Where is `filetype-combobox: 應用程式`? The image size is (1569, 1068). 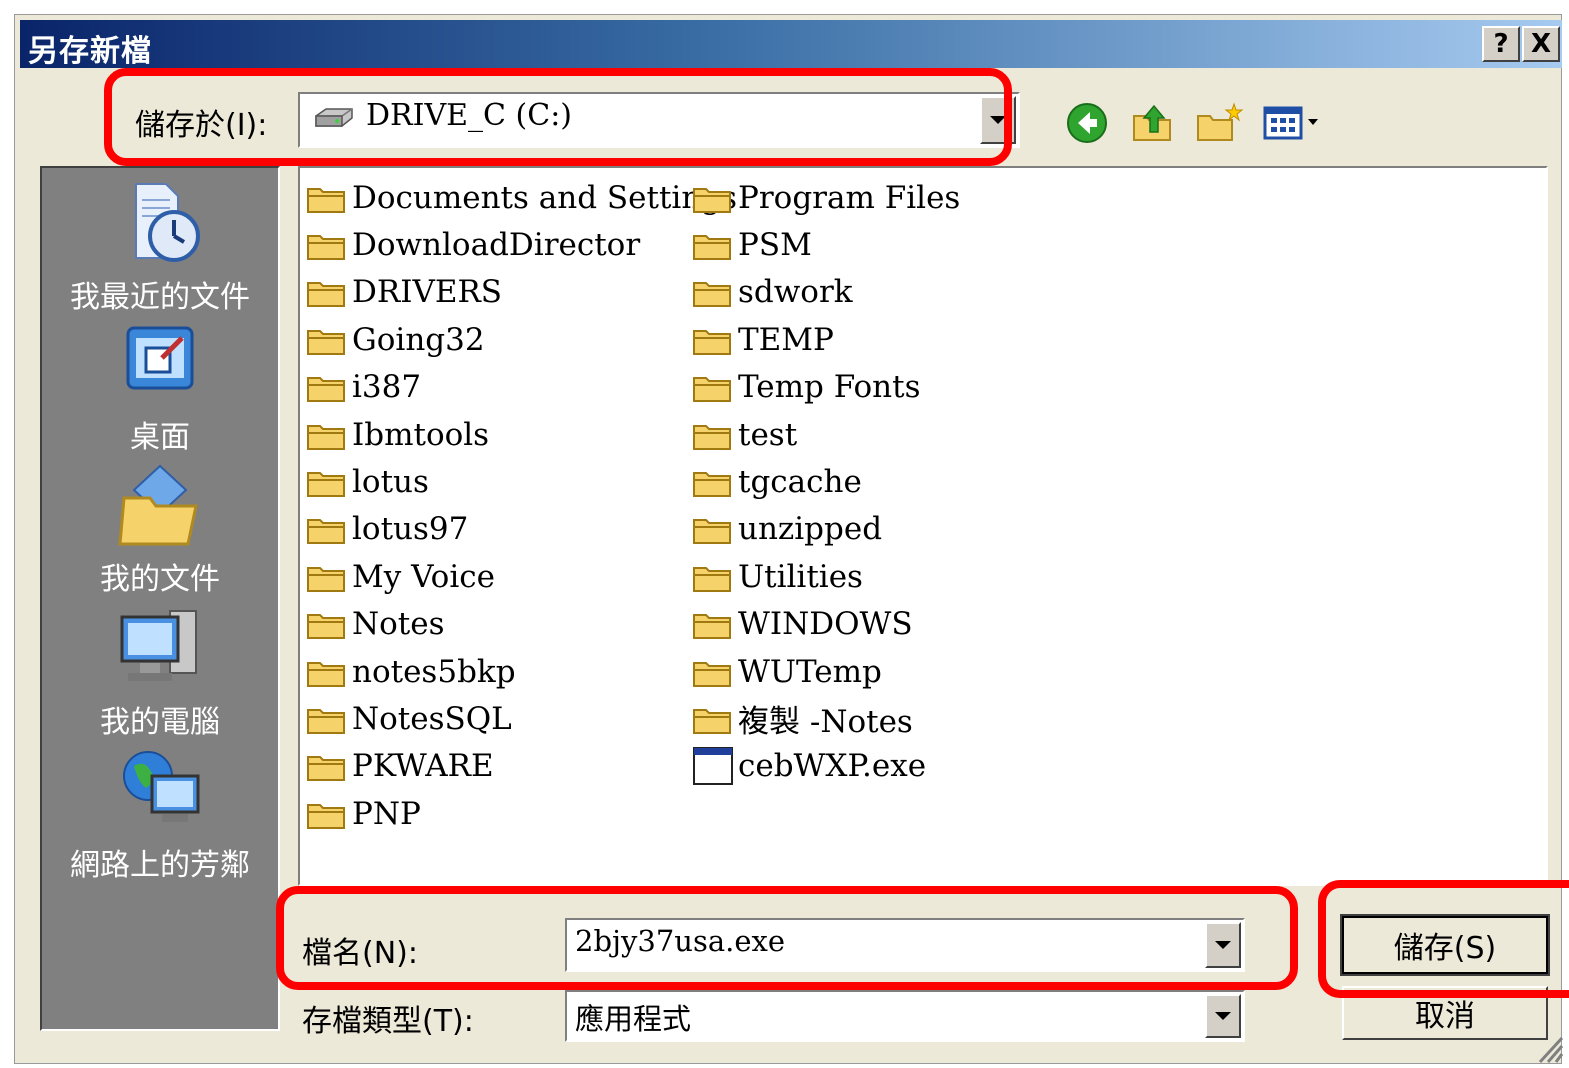
filetype-combobox: 應用程式 is located at coordinates (905, 1016).